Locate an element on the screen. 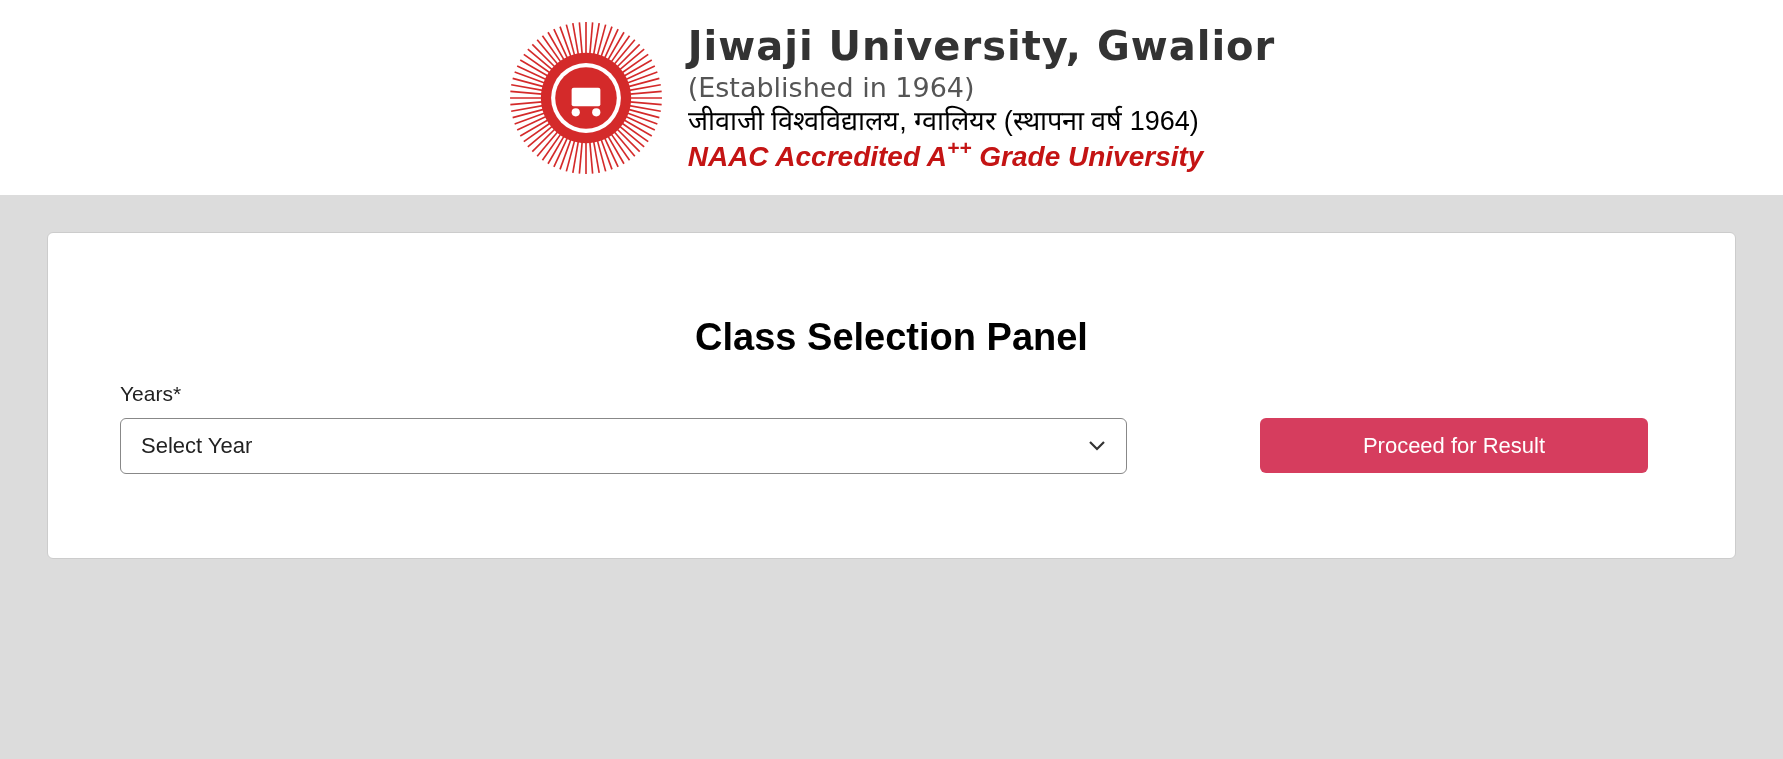  proceed-button: Proceed for Result is located at coordinates (1454, 445).